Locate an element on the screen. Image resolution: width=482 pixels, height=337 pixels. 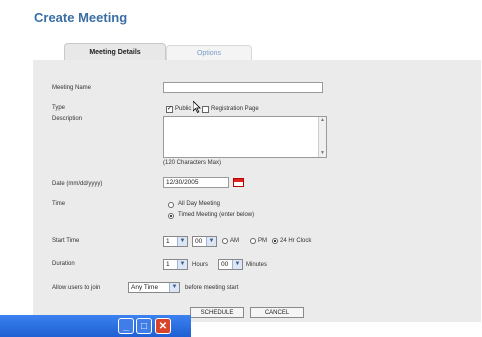
start-hour-select: 1 ▼ is located at coordinates (175, 241).